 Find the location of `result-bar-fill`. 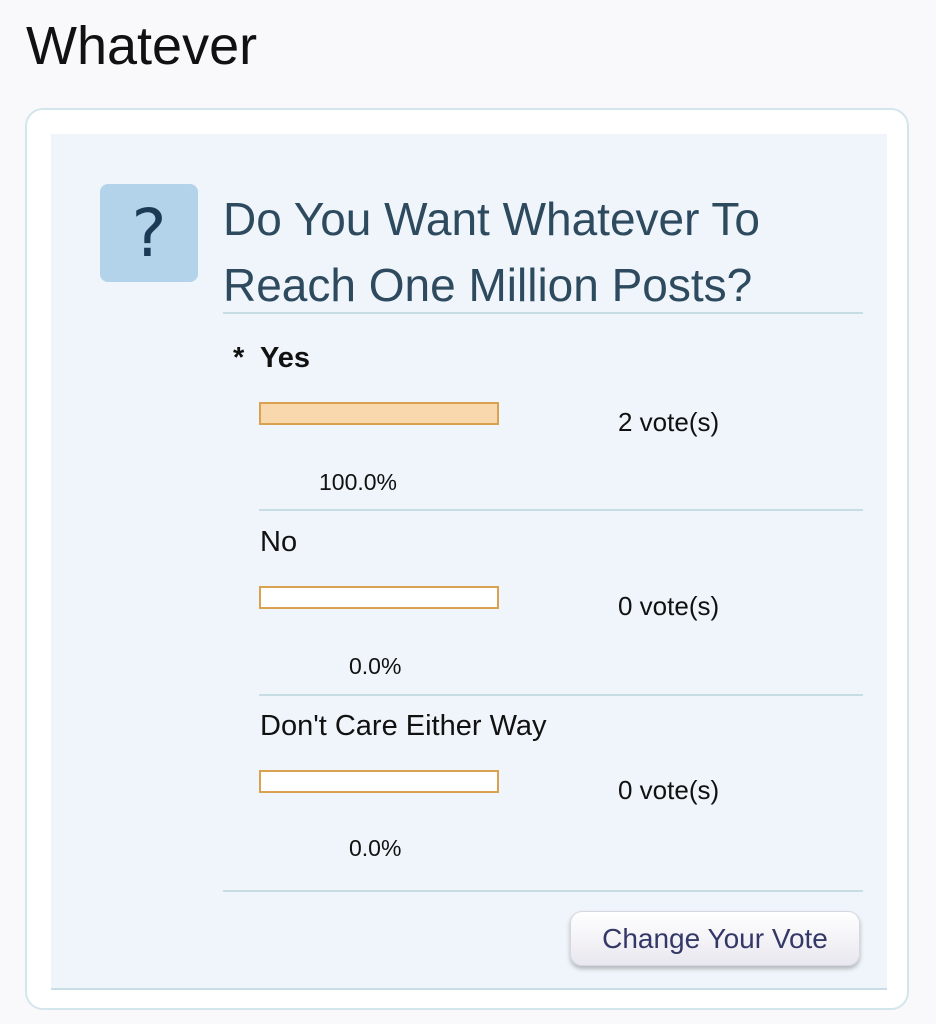

result-bar-fill is located at coordinates (379, 413).